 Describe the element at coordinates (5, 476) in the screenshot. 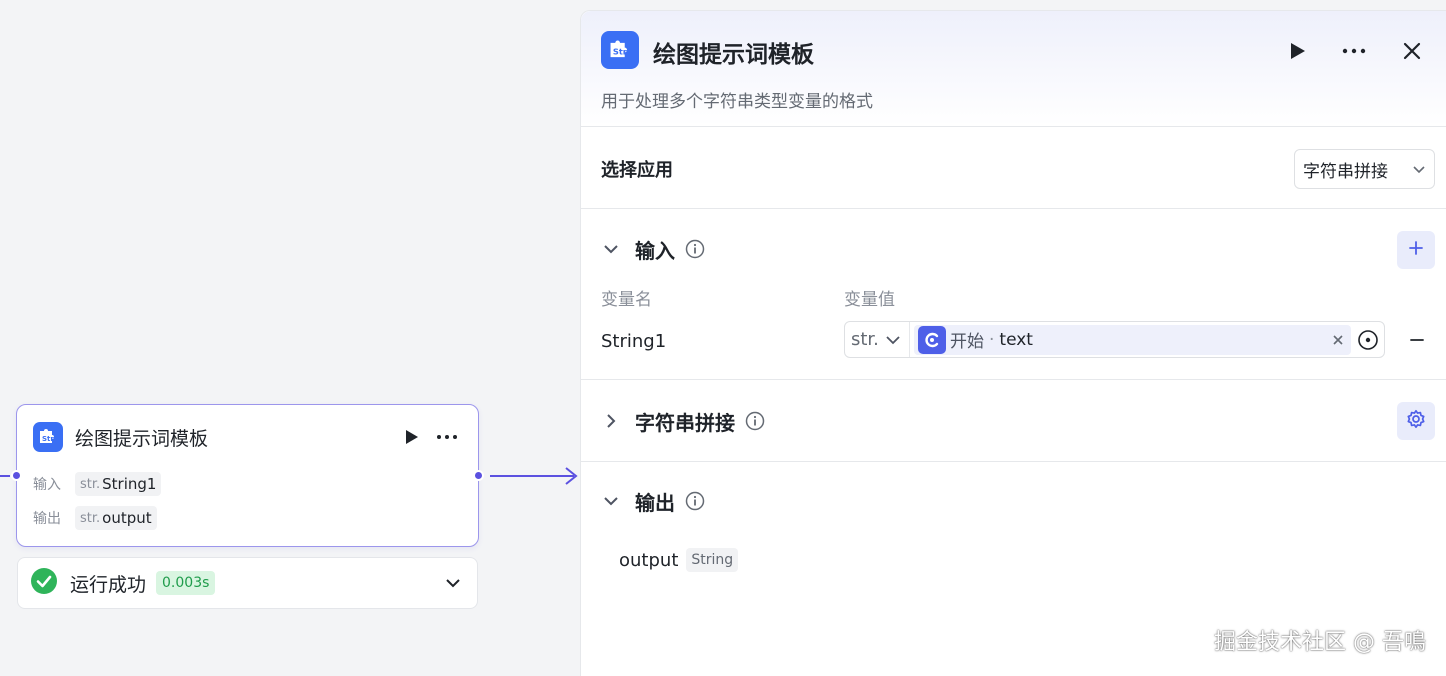

I see `incoming-edge` at that location.